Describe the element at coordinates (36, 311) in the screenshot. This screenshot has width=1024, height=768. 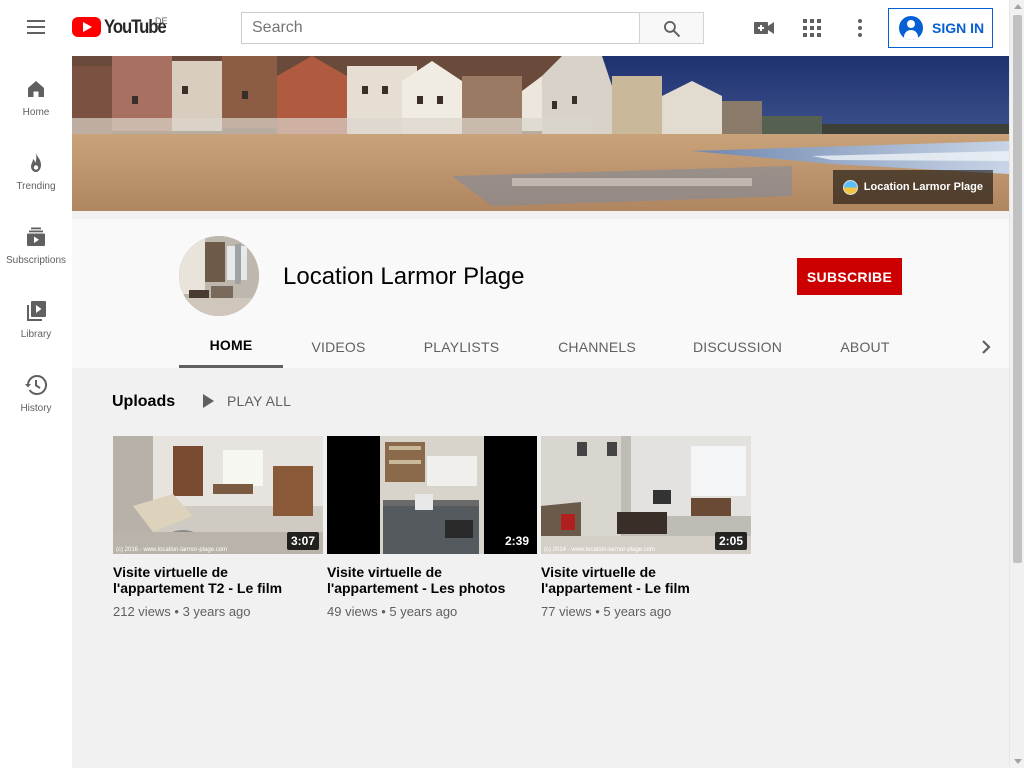
I see `library-icon` at that location.